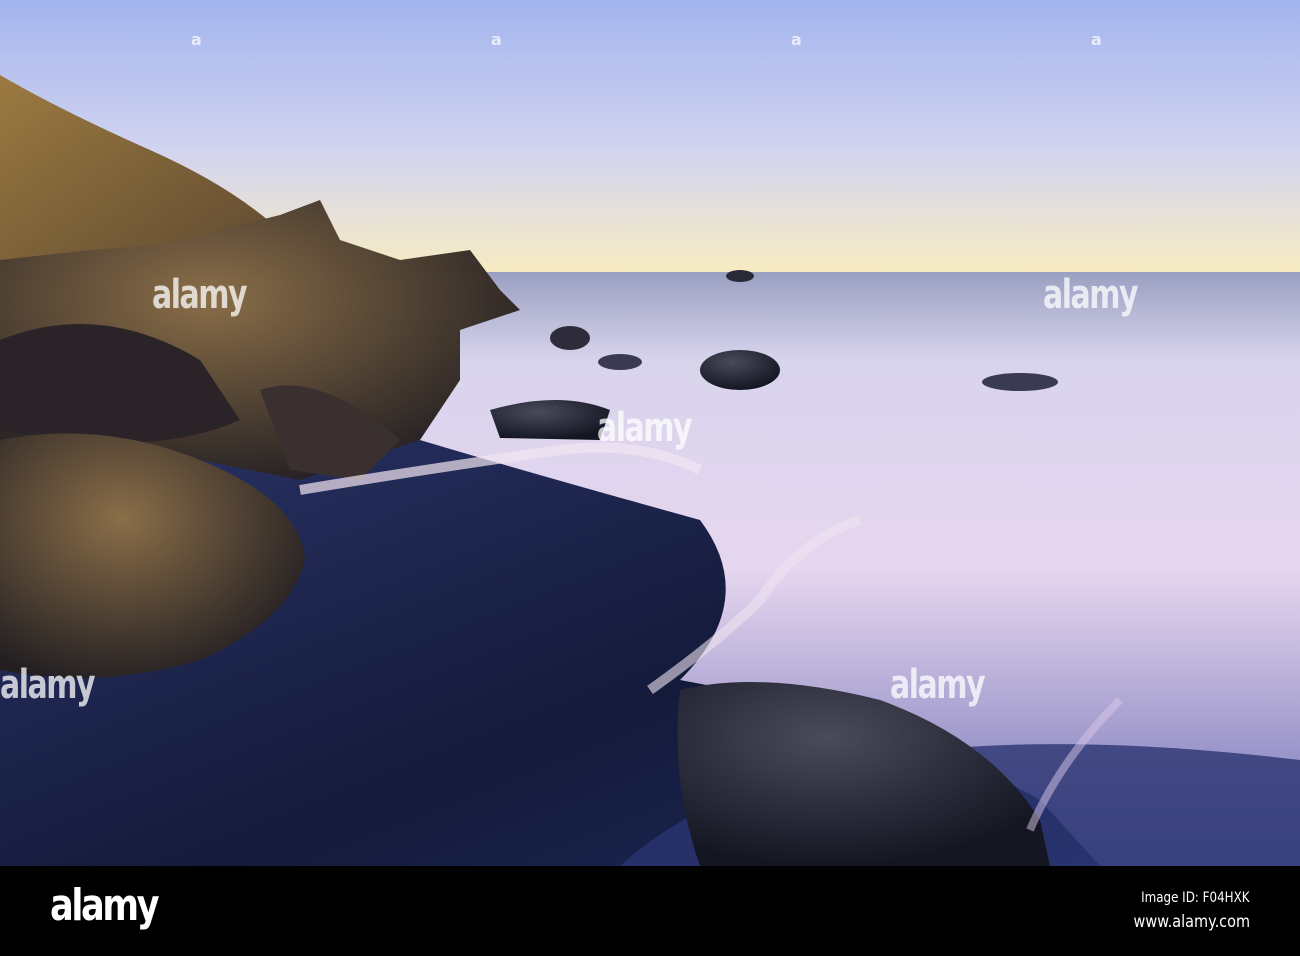 Image resolution: width=1300 pixels, height=956 pixels. What do you see at coordinates (1191, 922) in the screenshot?
I see `site-url: www.alamy.com` at bounding box center [1191, 922].